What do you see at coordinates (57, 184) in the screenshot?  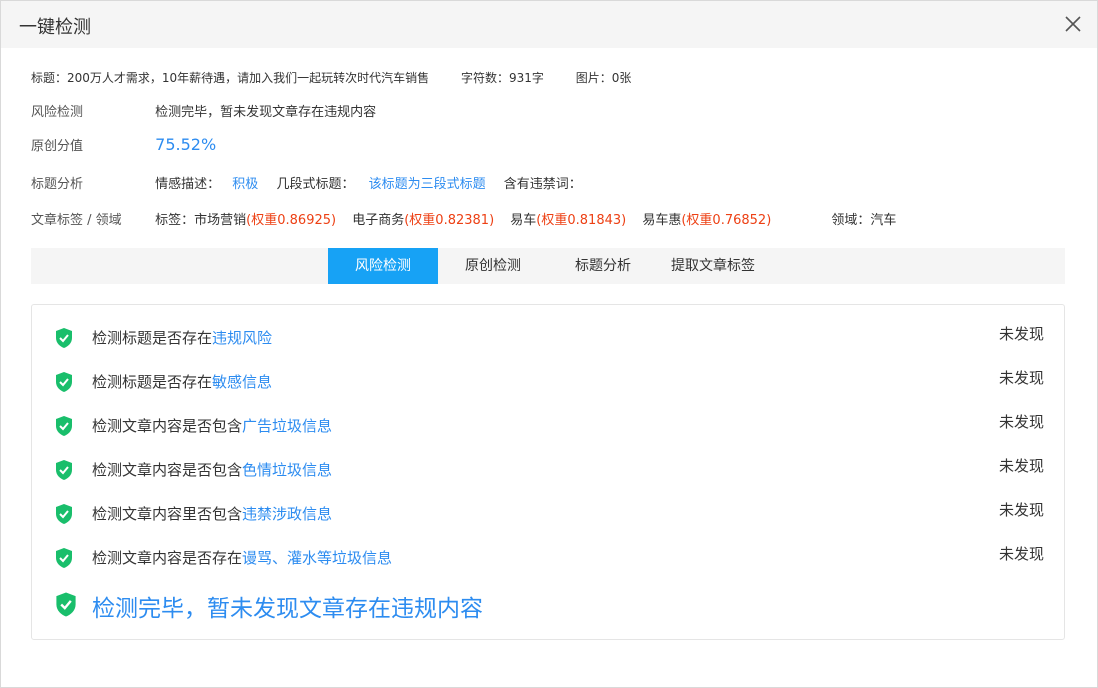 I see `title-analysis-label: 标题分析` at bounding box center [57, 184].